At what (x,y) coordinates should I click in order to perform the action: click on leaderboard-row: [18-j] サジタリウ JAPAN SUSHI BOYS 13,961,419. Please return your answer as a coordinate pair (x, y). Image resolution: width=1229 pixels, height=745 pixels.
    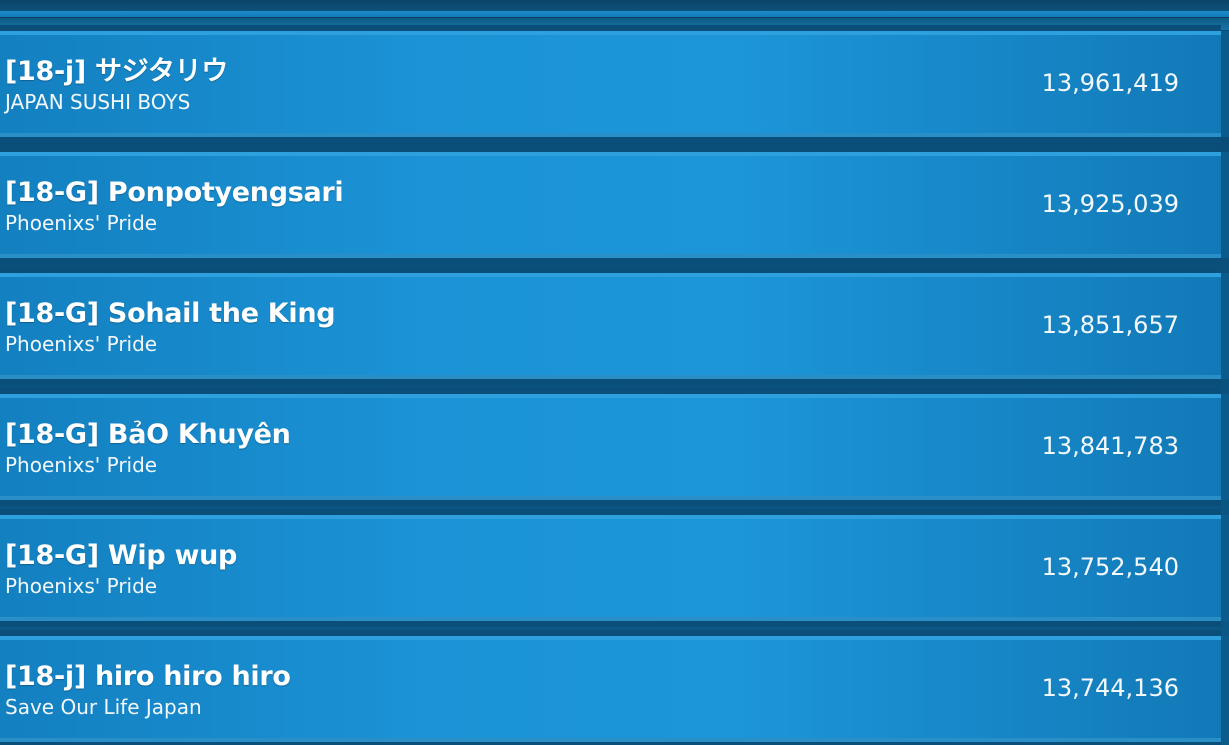
    Looking at the image, I should click on (614, 84).